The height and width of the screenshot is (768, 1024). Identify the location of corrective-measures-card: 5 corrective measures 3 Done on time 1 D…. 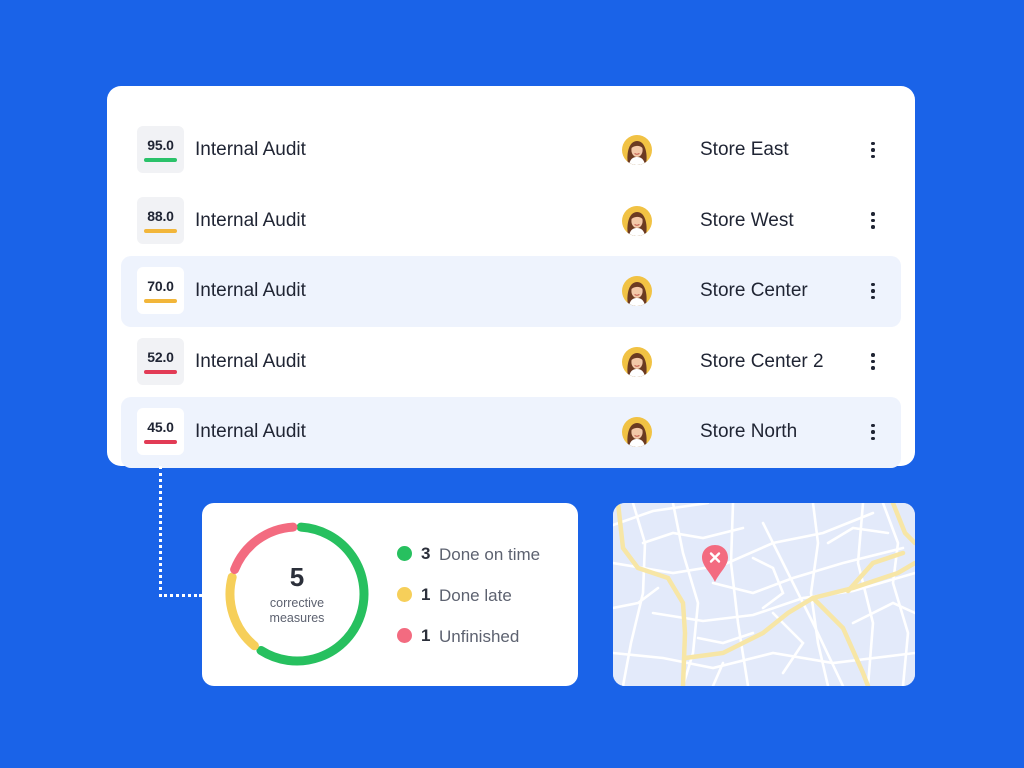
(390, 594).